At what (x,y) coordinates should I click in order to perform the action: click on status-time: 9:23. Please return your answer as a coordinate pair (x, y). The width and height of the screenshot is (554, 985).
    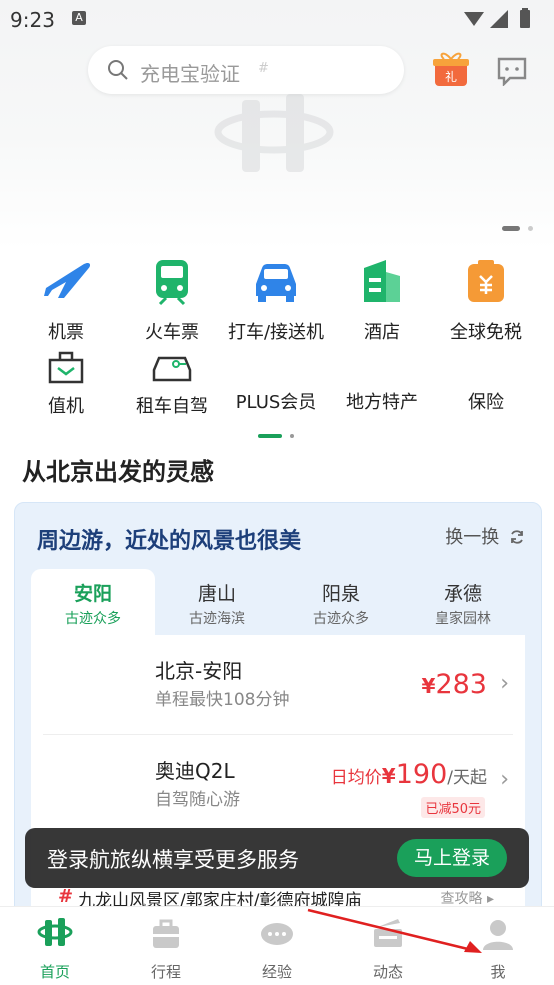
    Looking at the image, I should click on (32, 20).